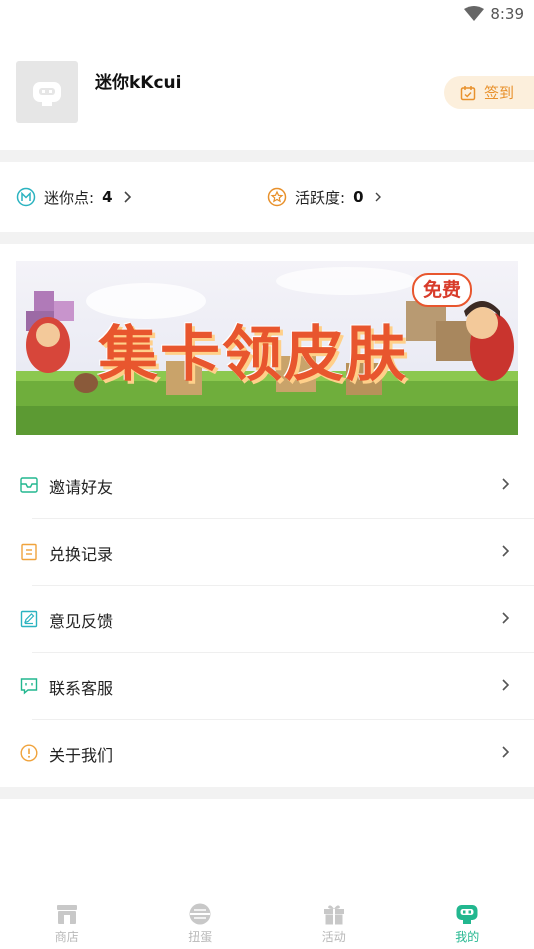 This screenshot has height=949, width=534. What do you see at coordinates (81, 554) in the screenshot?
I see `menu-item-label: 兑换记录` at bounding box center [81, 554].